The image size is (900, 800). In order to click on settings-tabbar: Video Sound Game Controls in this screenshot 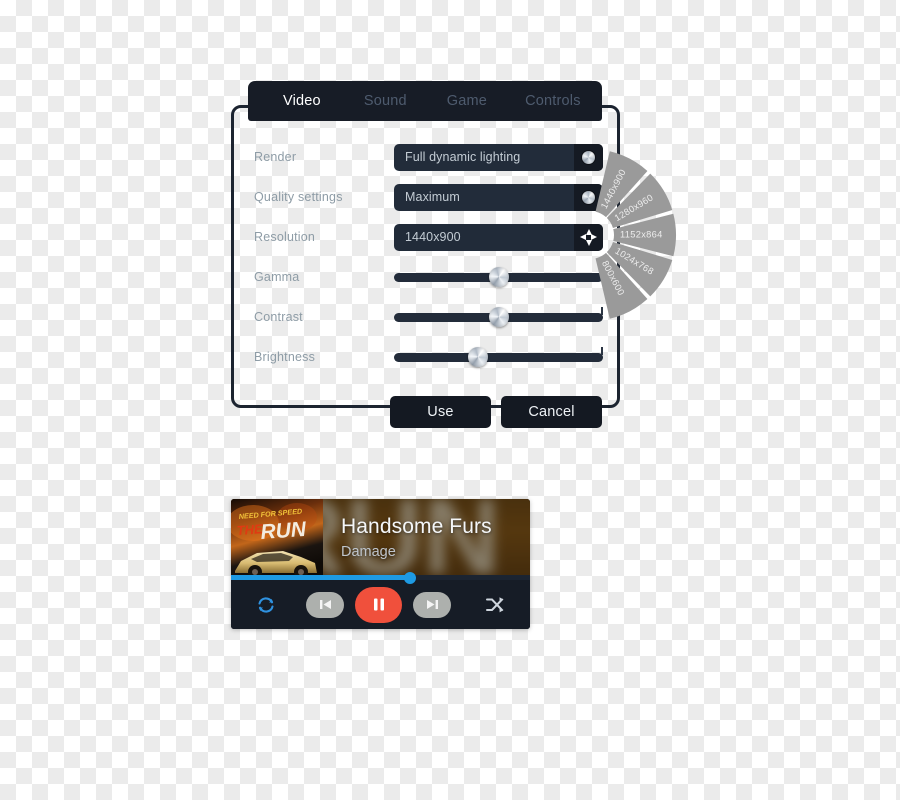, I will do `click(425, 101)`.